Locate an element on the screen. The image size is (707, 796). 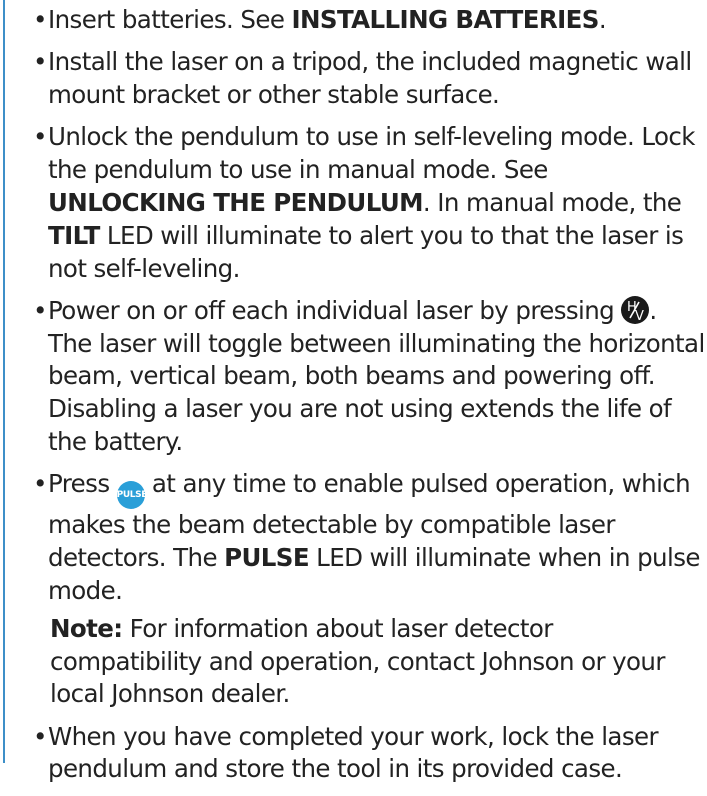
note-label: Note: is located at coordinates (86, 628).